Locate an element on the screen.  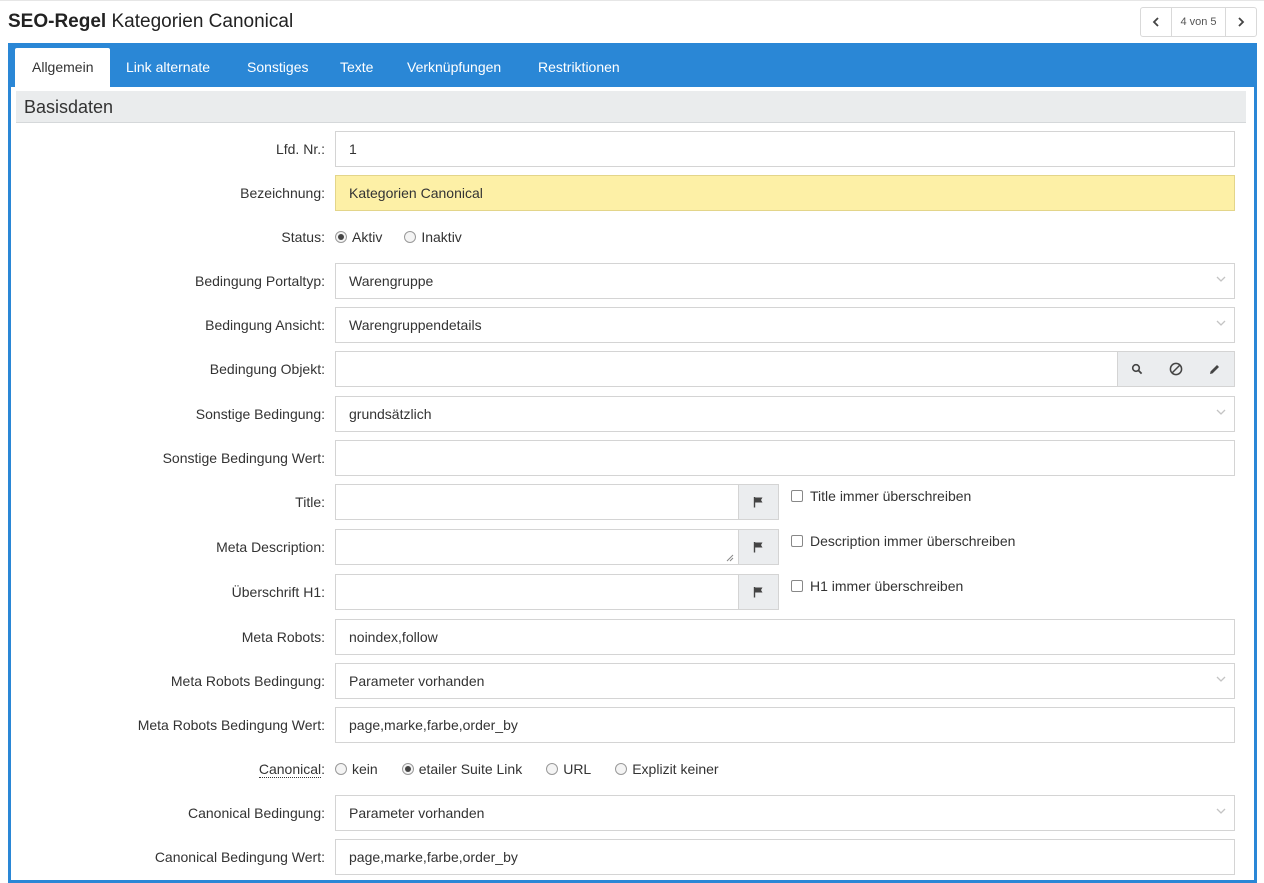
chevron-left-icon is located at coordinates (1155, 22).